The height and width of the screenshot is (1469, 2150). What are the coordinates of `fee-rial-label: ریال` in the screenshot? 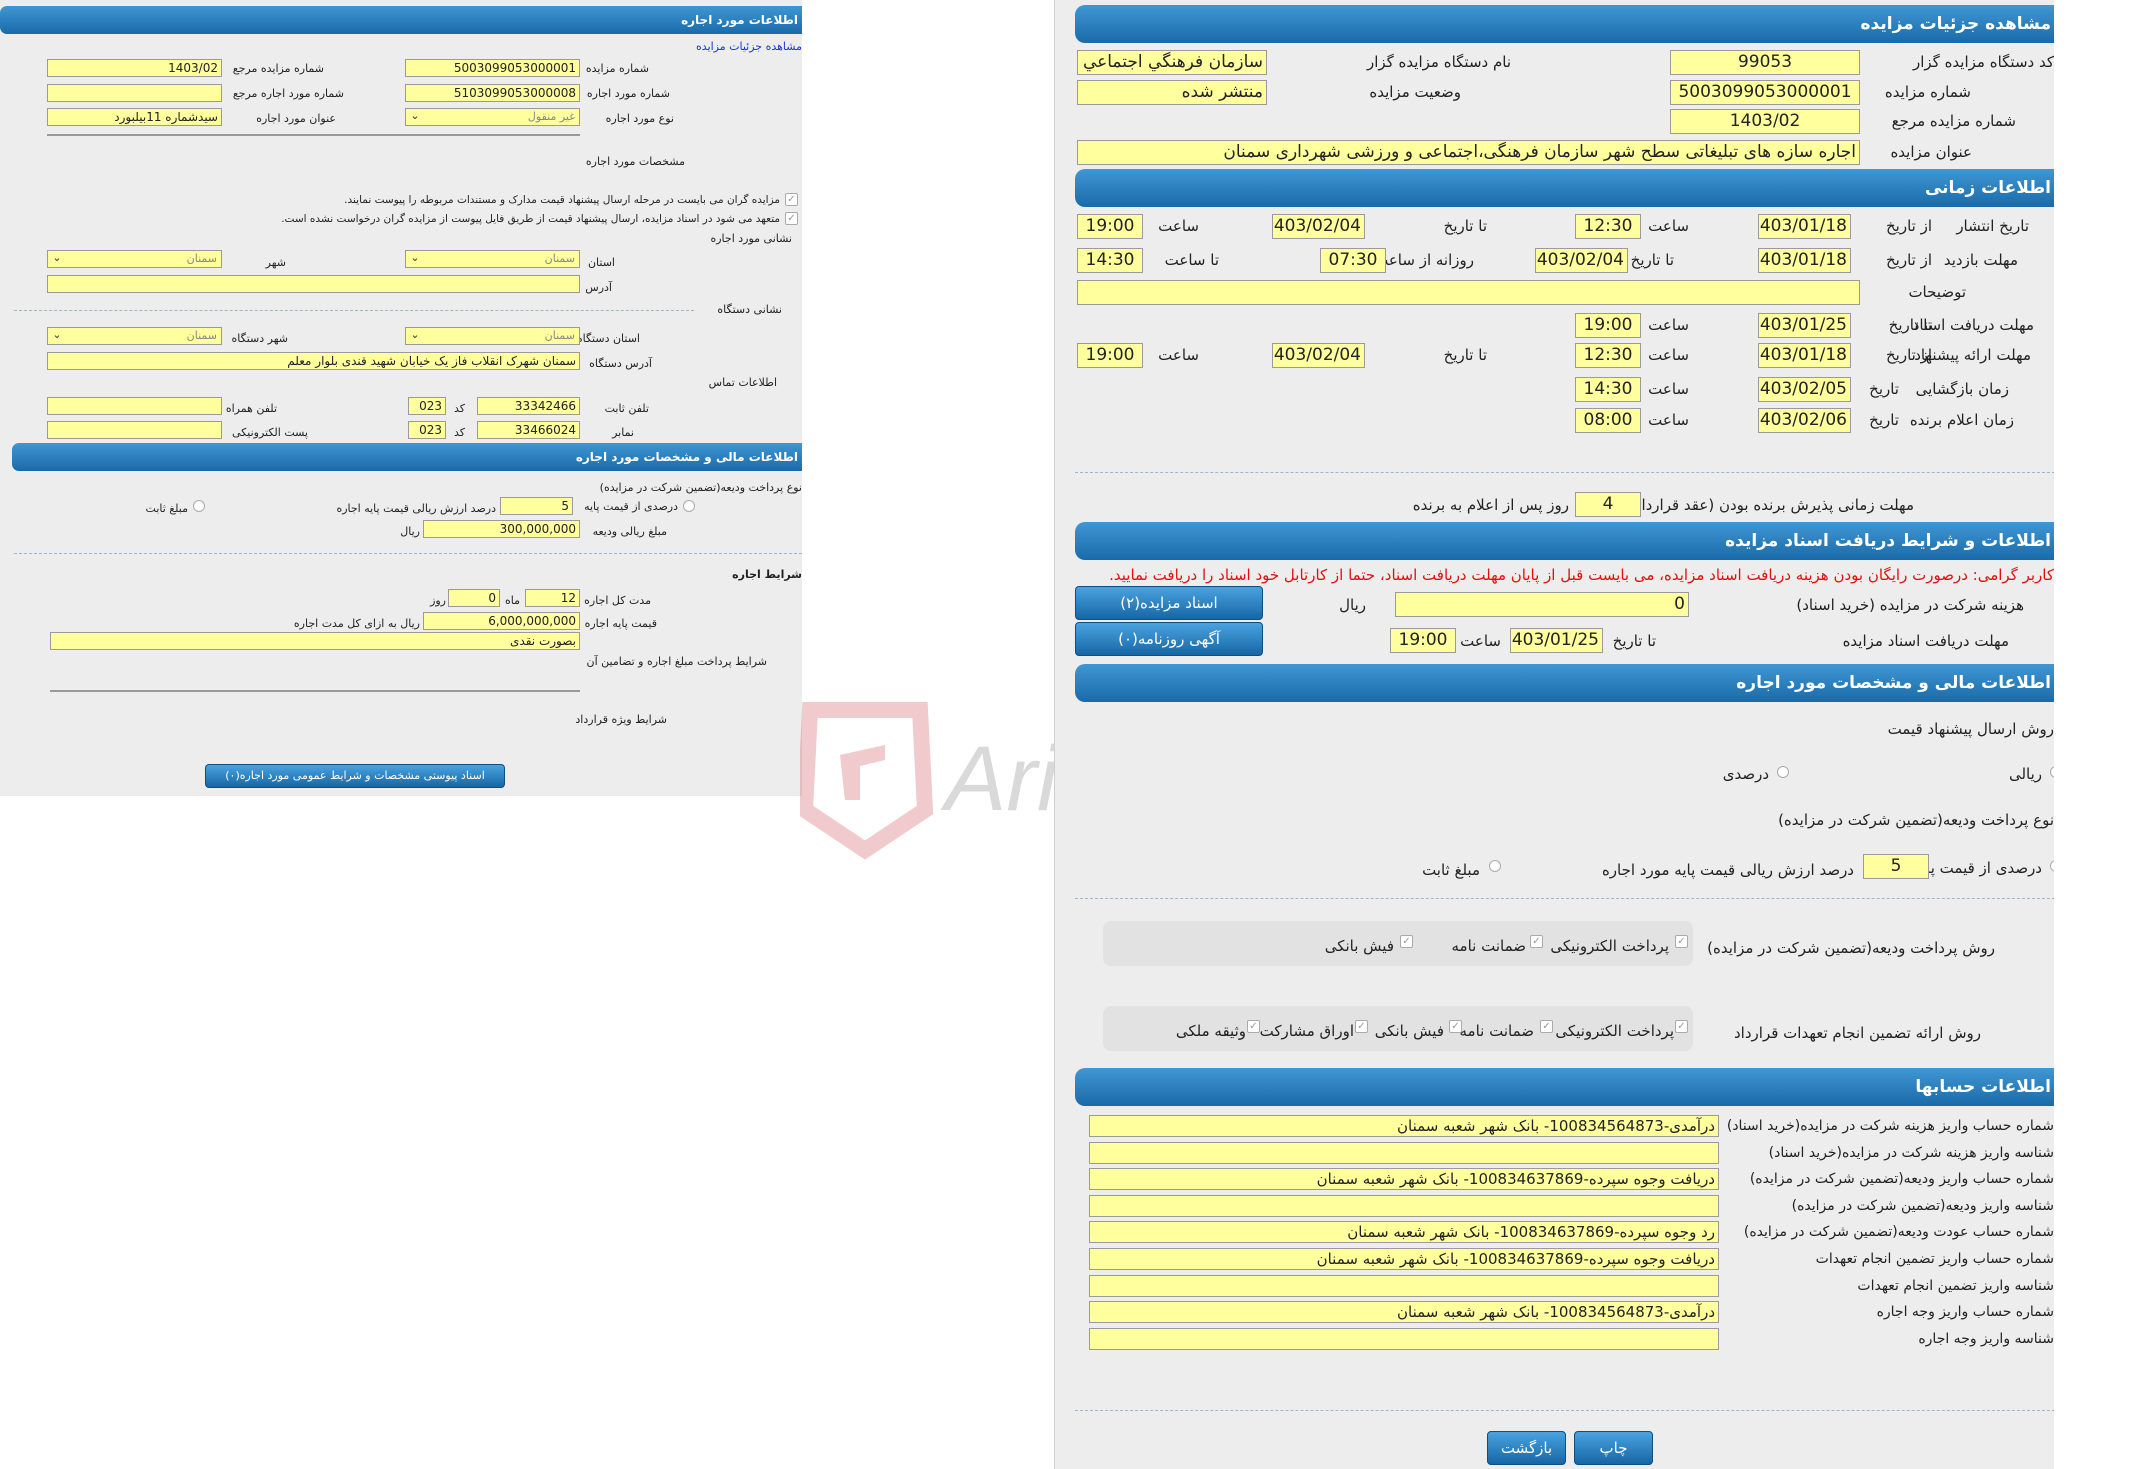 It's located at (1352, 605).